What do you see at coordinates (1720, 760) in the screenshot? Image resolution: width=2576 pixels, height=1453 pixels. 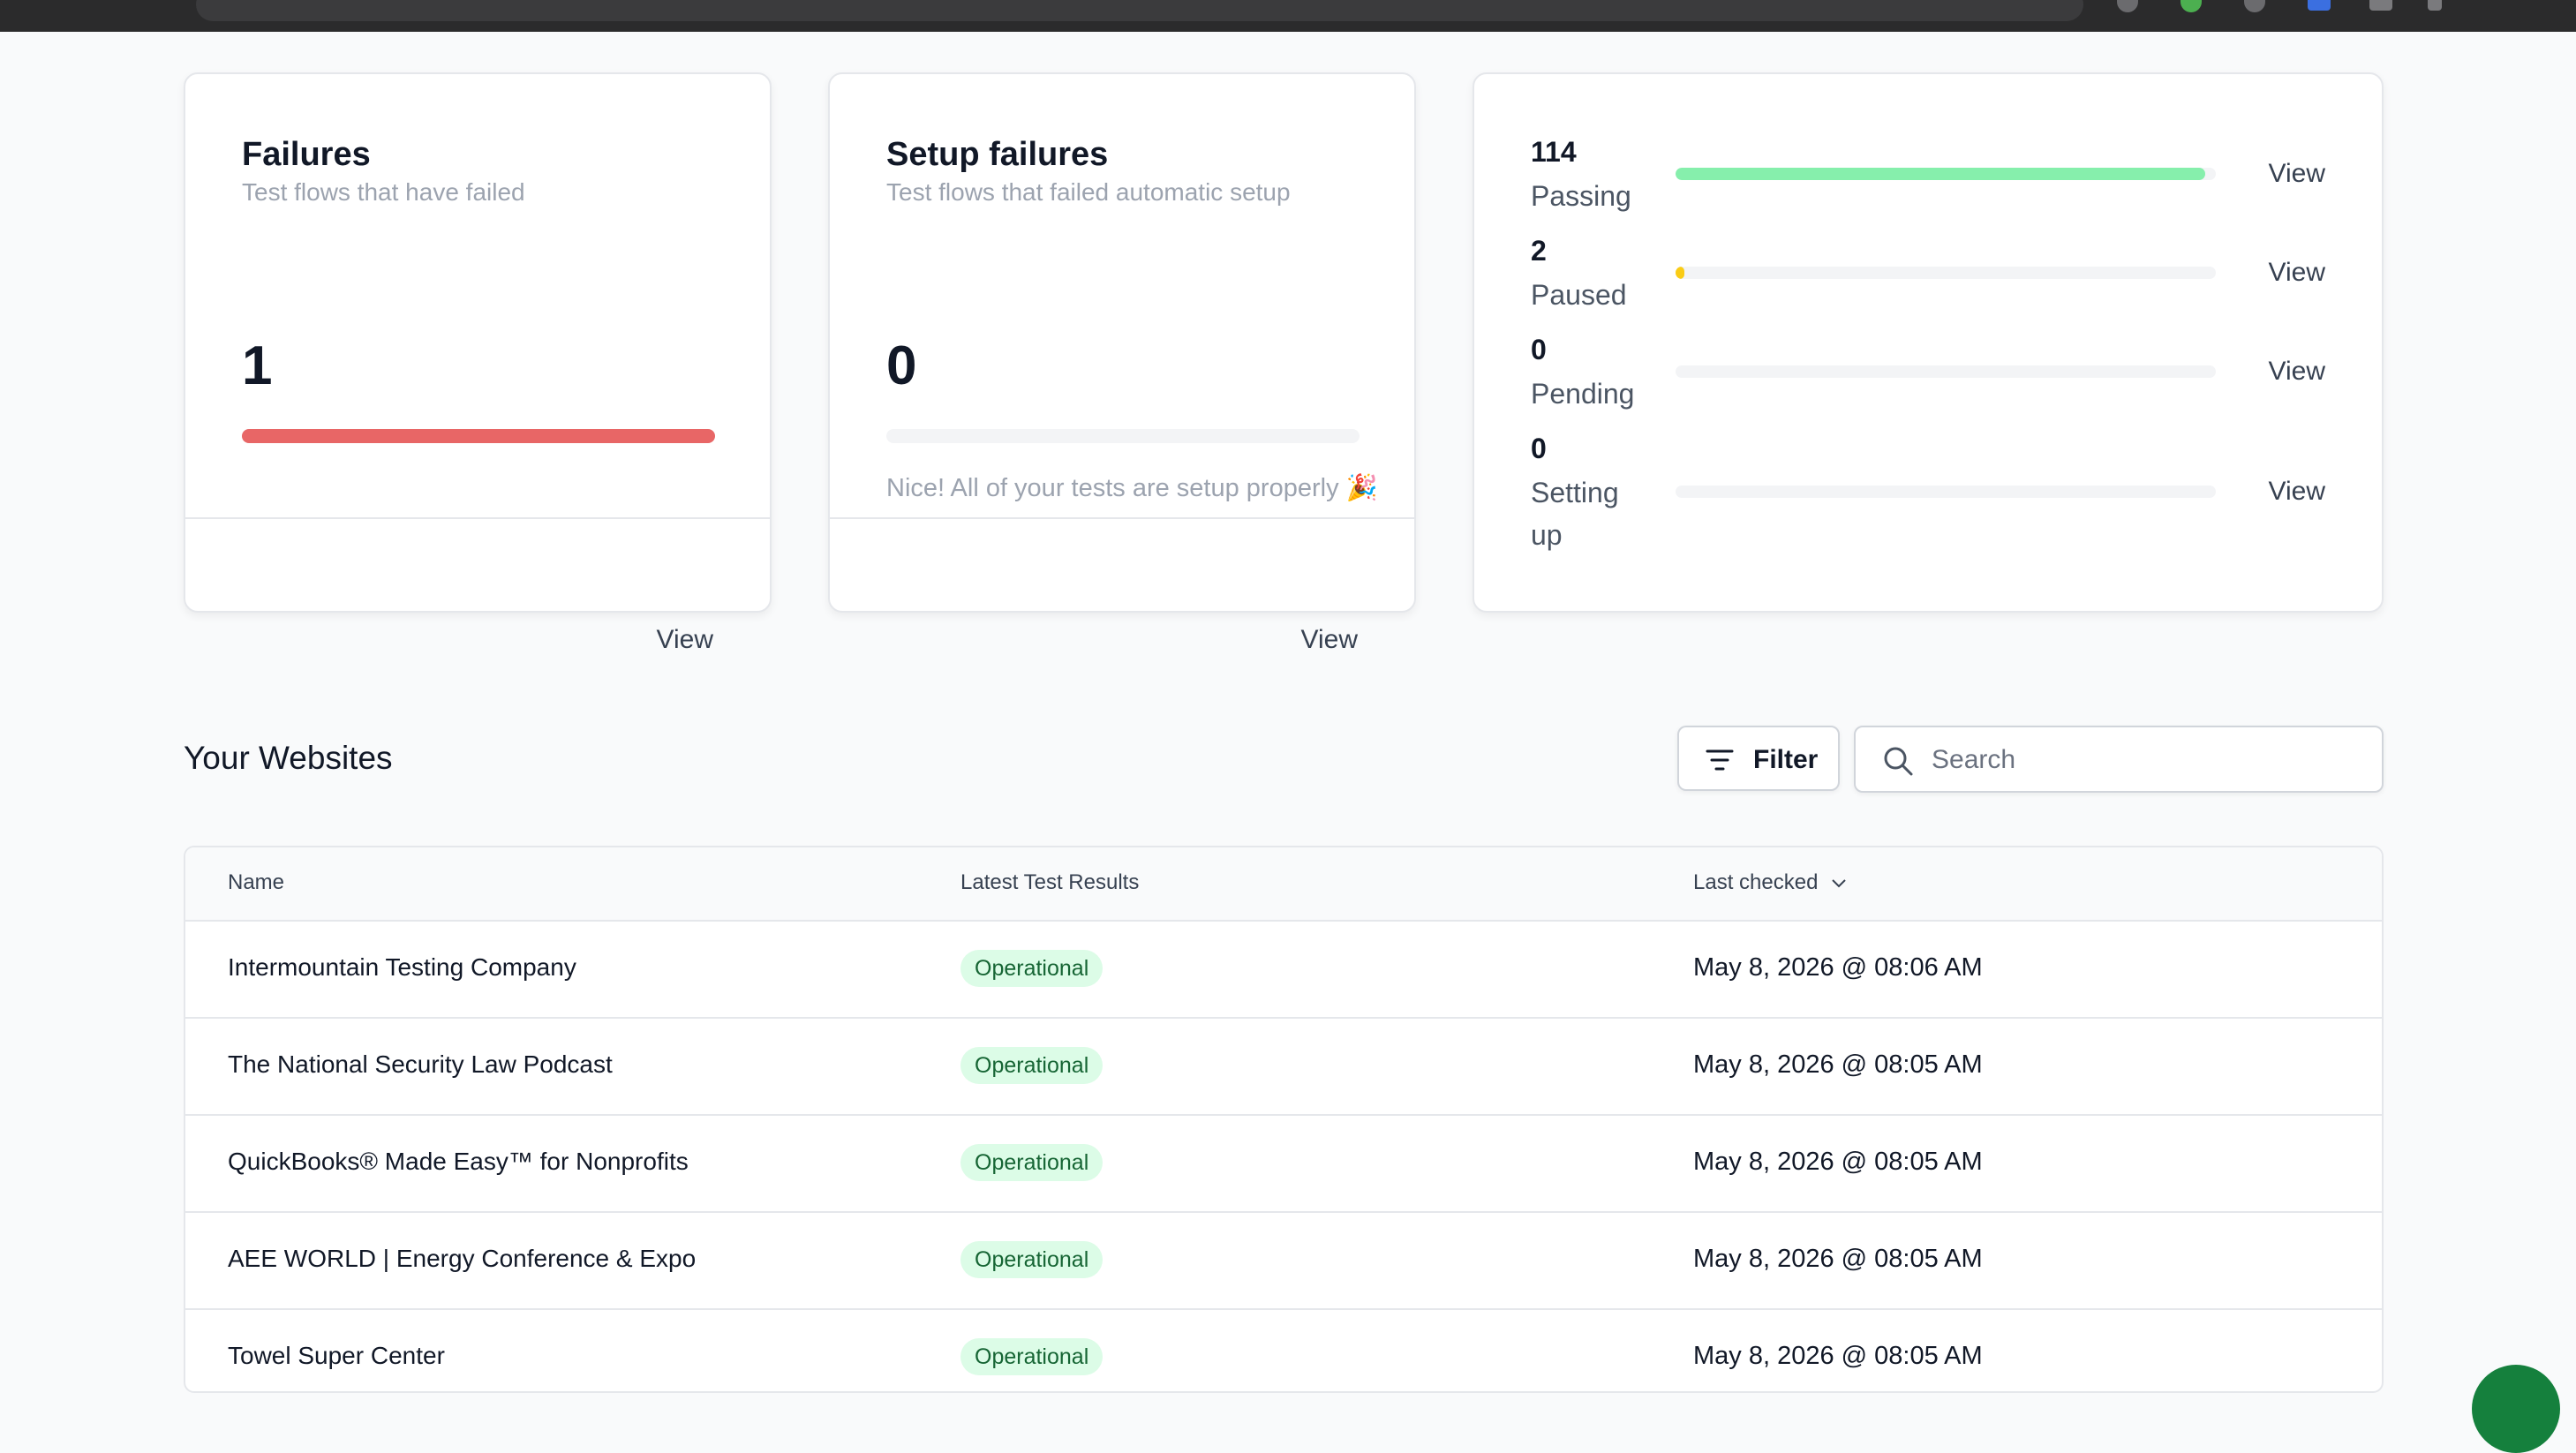 I see `filter-icon` at bounding box center [1720, 760].